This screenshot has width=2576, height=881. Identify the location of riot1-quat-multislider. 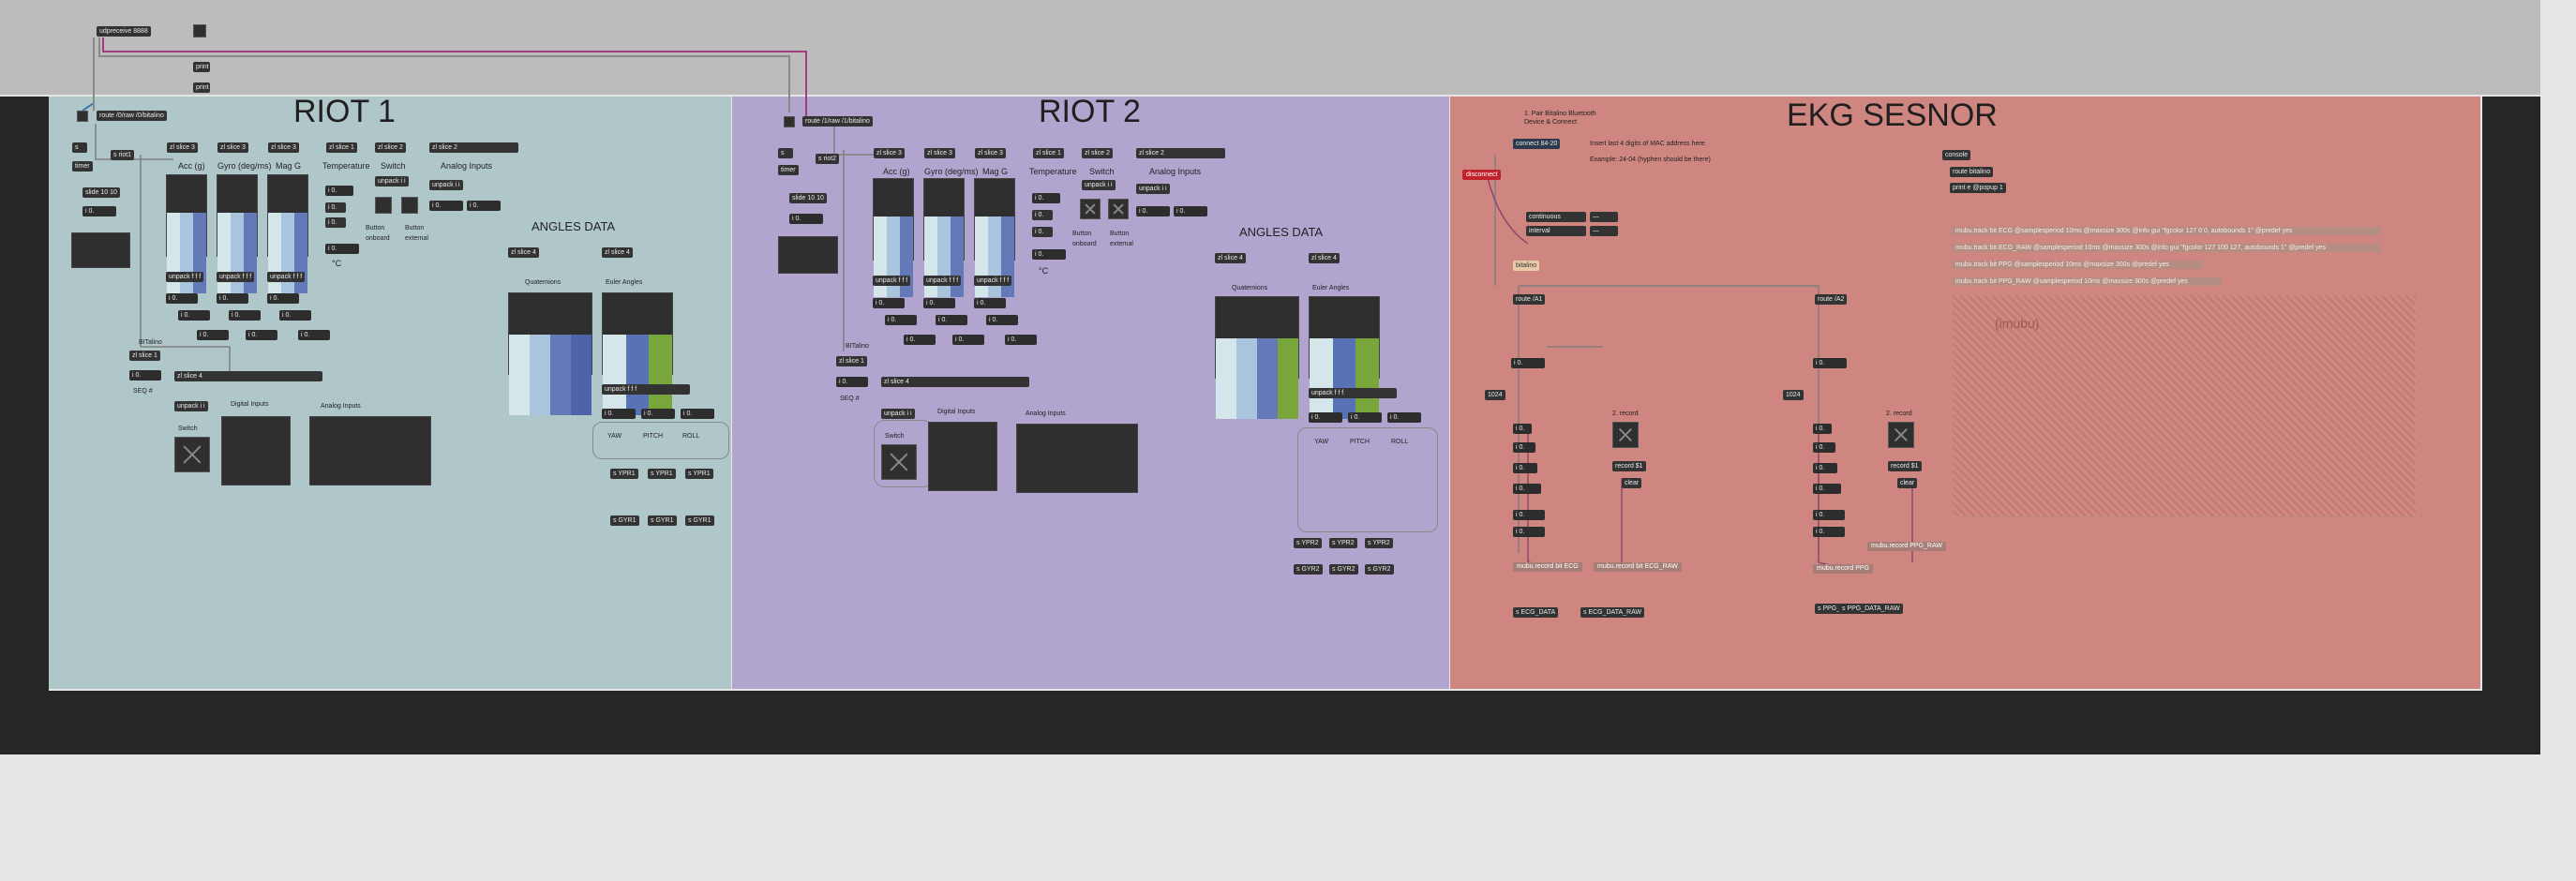
(550, 354).